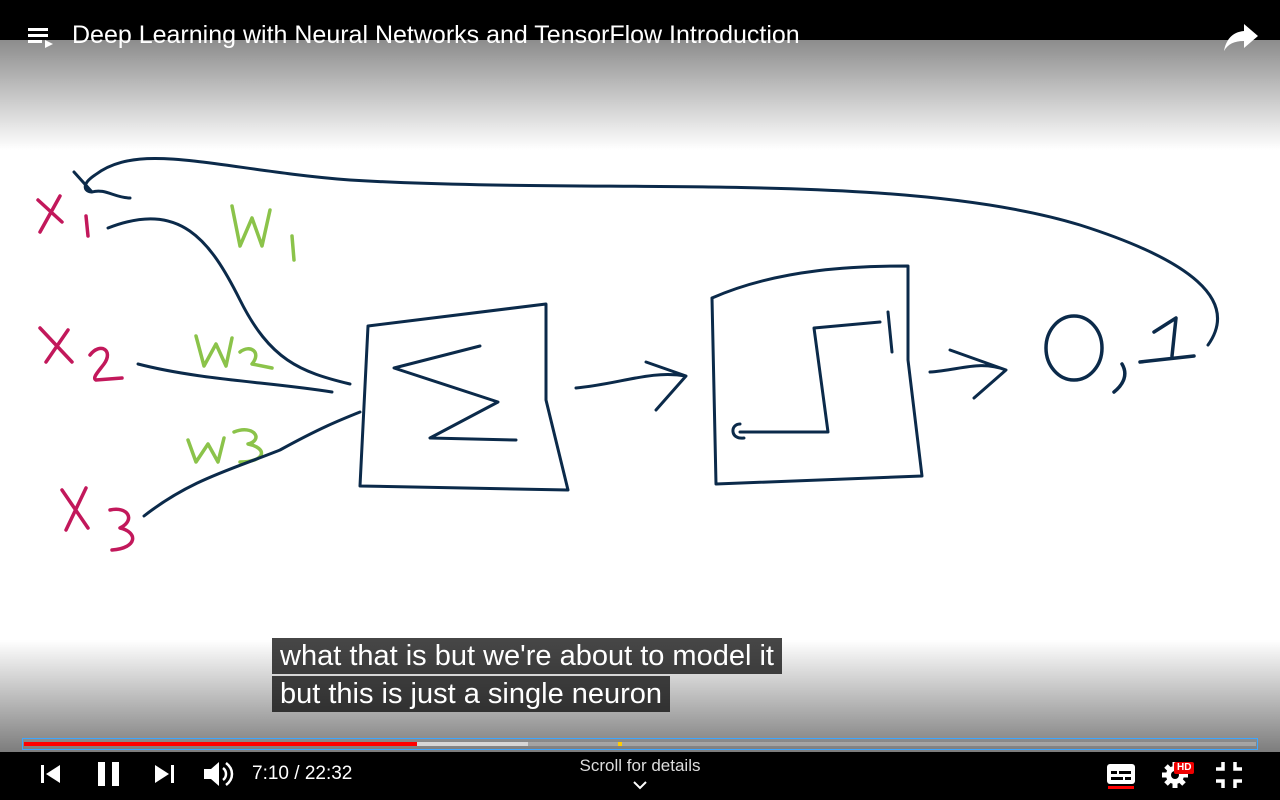 Image resolution: width=1280 pixels, height=800 pixels. What do you see at coordinates (109, 774) in the screenshot?
I see `pause-icon` at bounding box center [109, 774].